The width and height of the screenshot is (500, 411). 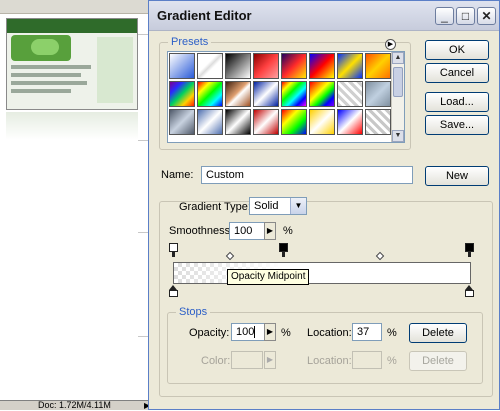 I want to click on scroll-thumb, so click(x=398, y=82).